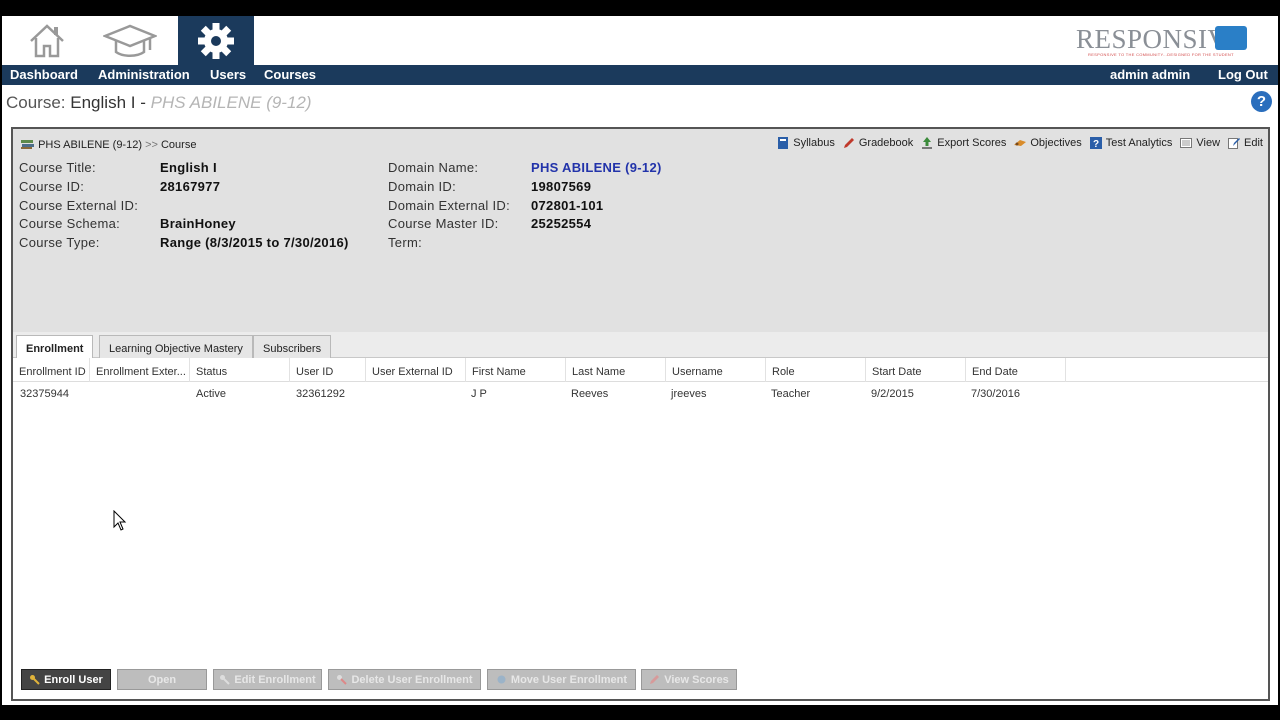  What do you see at coordinates (178, 145) in the screenshot?
I see `breadcrumb-current: Course` at bounding box center [178, 145].